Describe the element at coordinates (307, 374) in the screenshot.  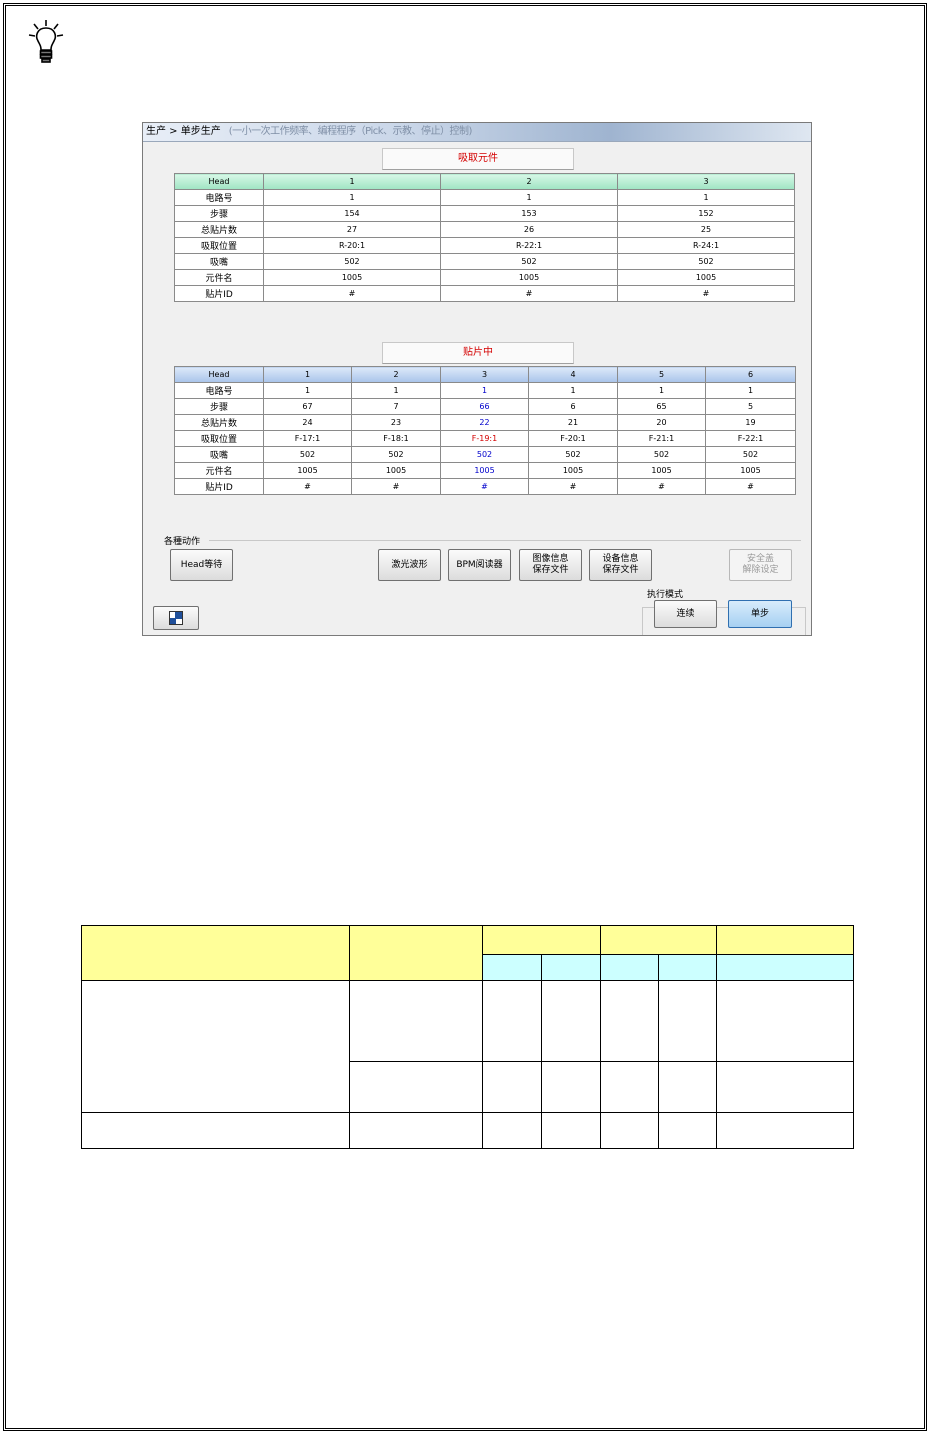
I see `mount-header-cell: 1` at that location.